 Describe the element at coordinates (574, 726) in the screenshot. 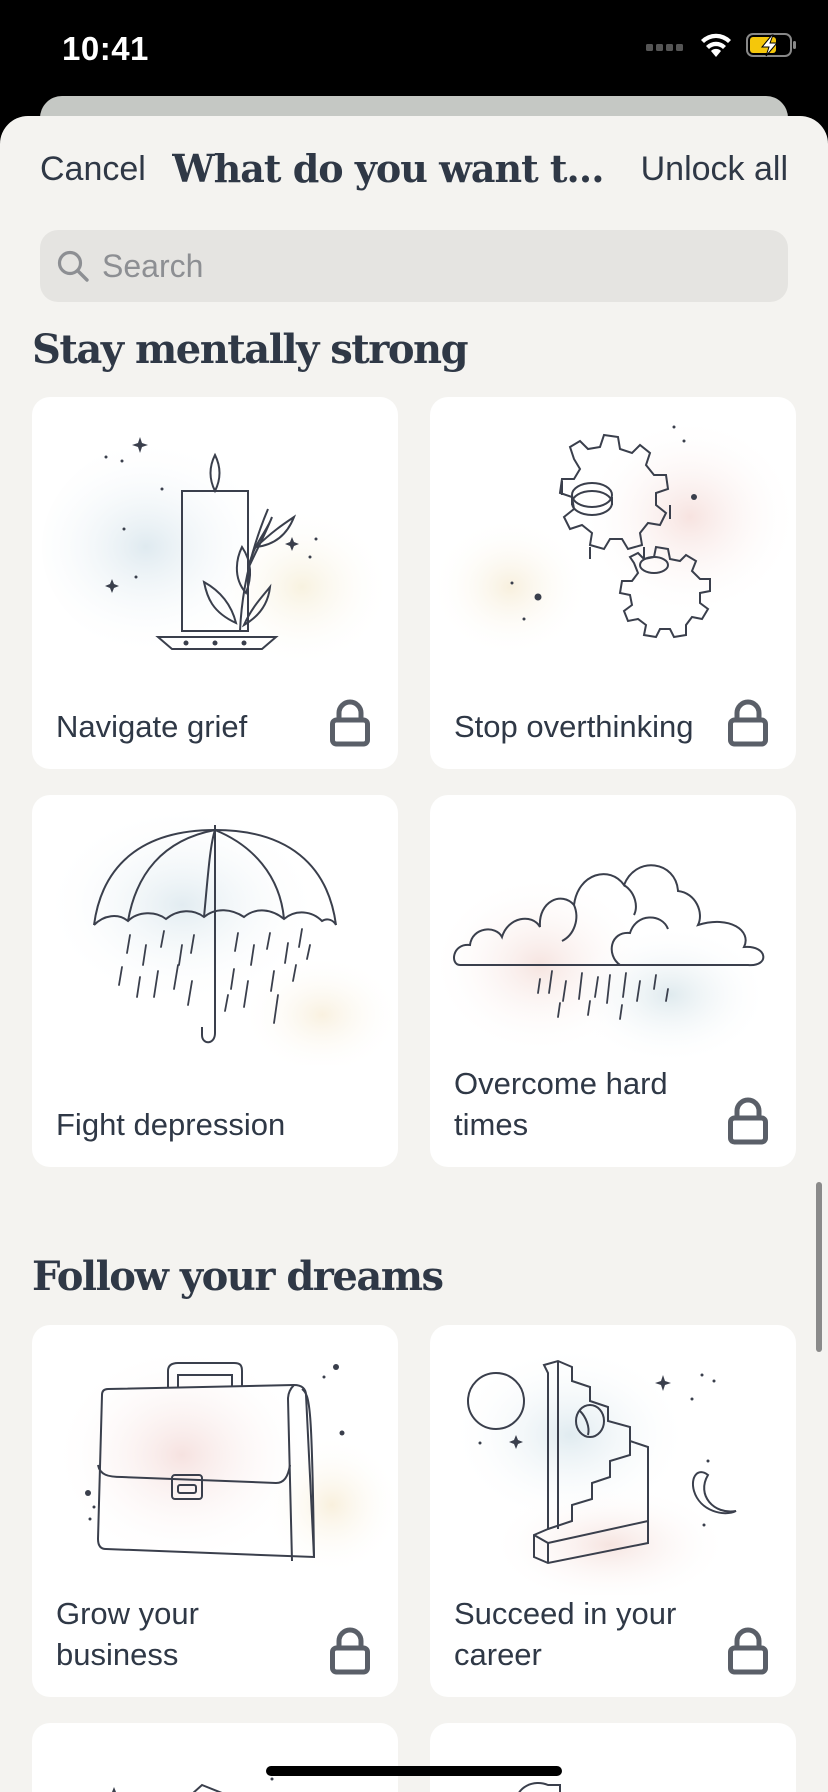

I see `card-label: Stop overthinking` at that location.